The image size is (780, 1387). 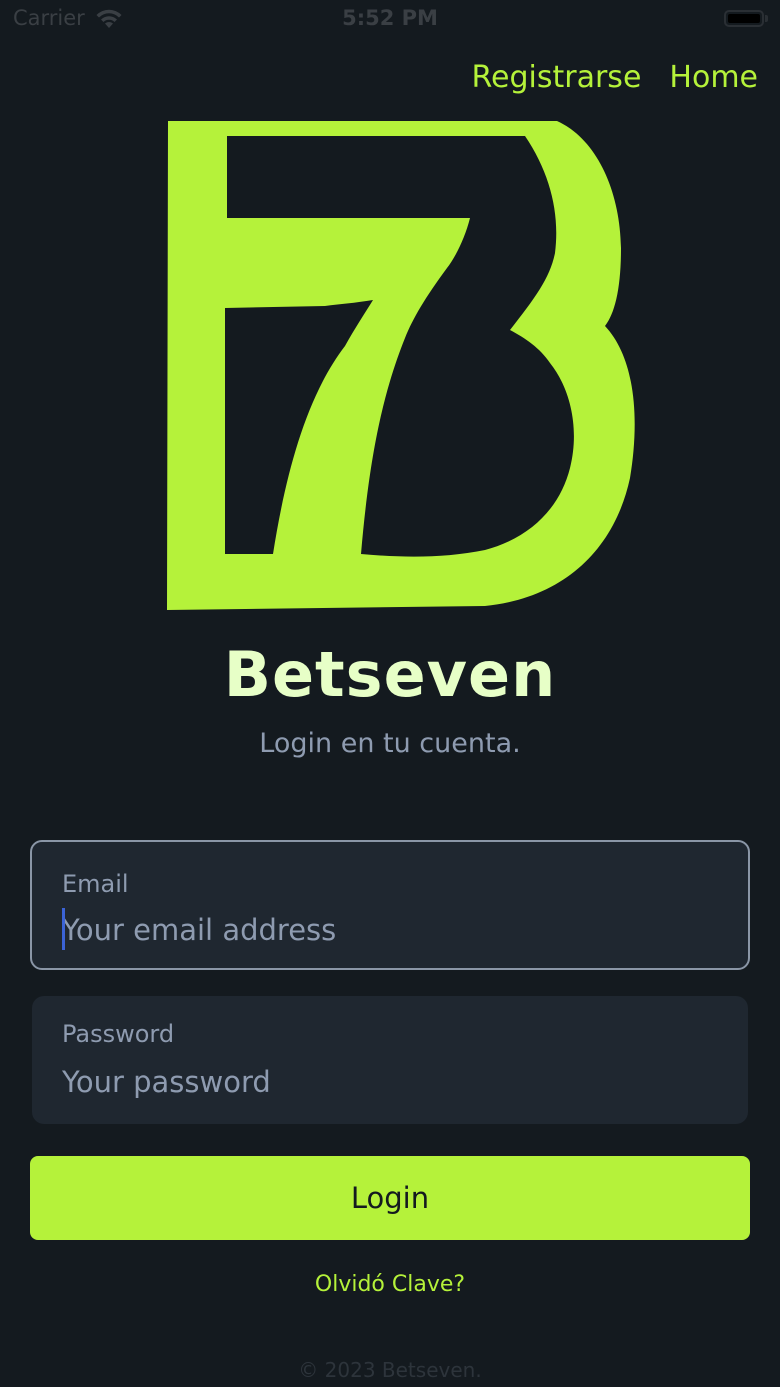 I want to click on login-button: Login, so click(x=390, y=1198).